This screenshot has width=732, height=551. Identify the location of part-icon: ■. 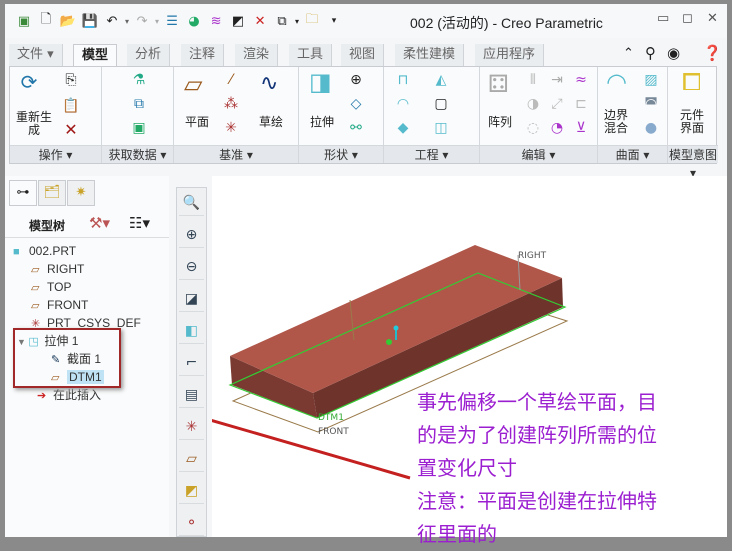
(16, 252).